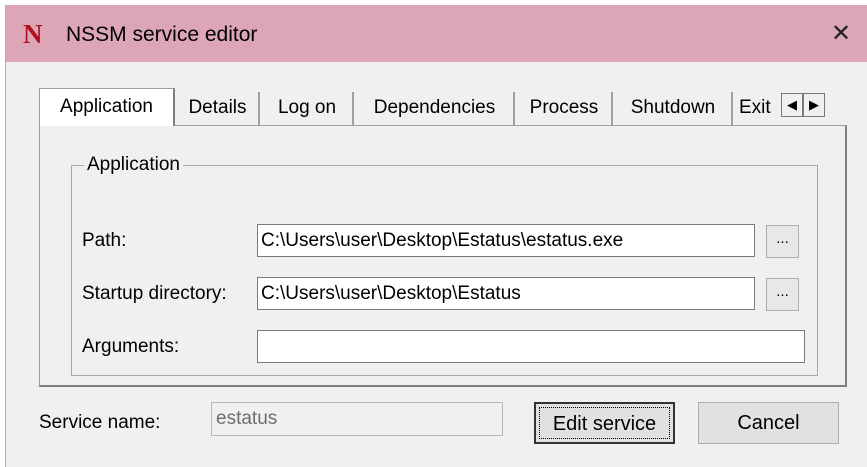 The width and height of the screenshot is (867, 467). What do you see at coordinates (107, 107) in the screenshot?
I see `tab-application: Application` at bounding box center [107, 107].